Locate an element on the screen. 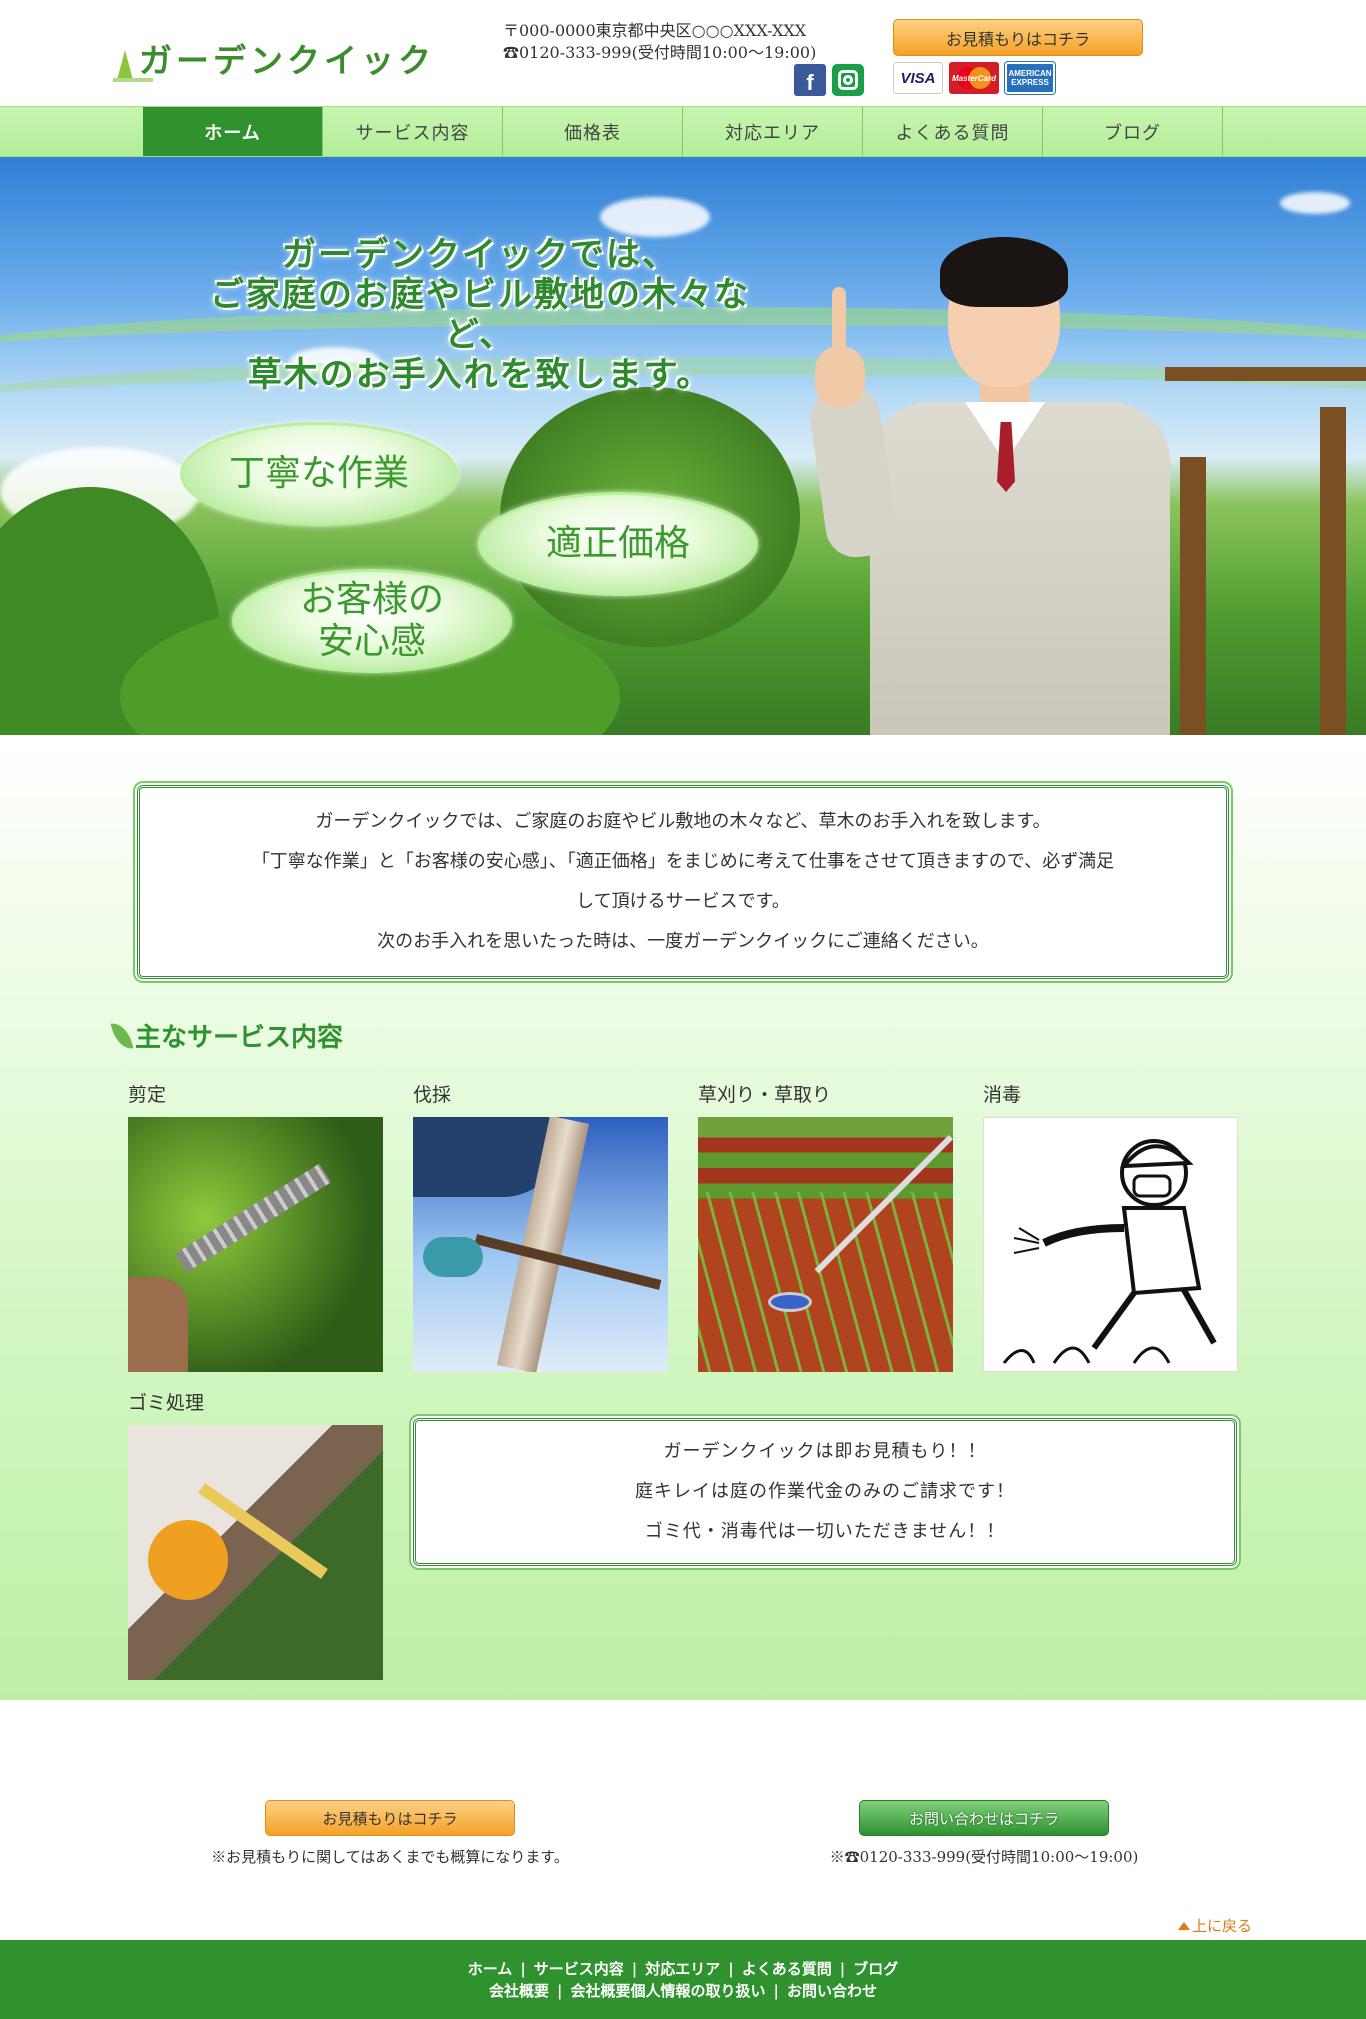 This screenshot has width=1366, height=2019. service-label: 伐採 is located at coordinates (432, 1095).